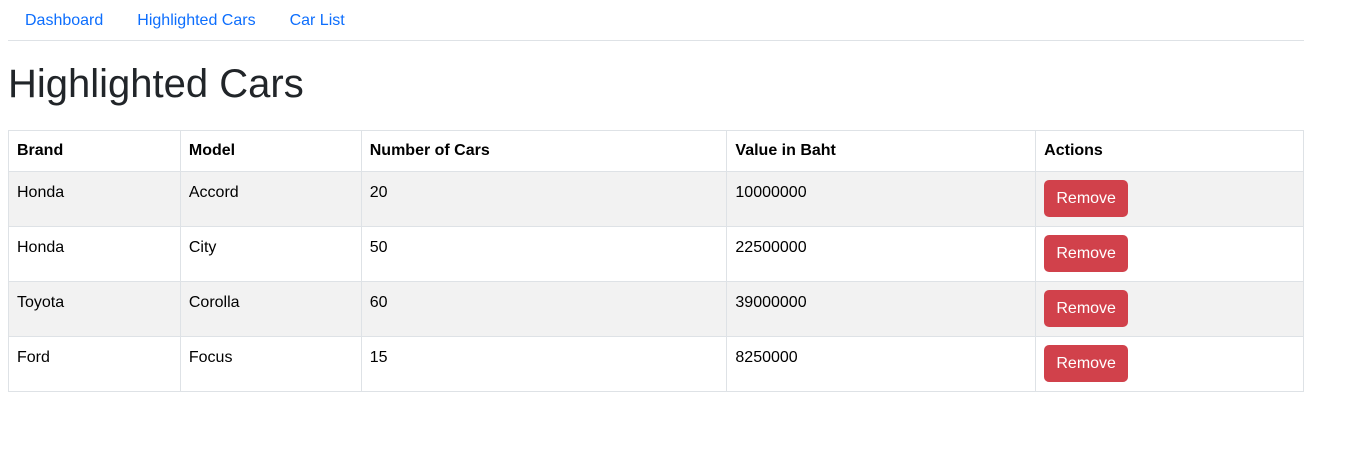  I want to click on table-row: Honda Accord 20 10000000 Remove, so click(656, 199).